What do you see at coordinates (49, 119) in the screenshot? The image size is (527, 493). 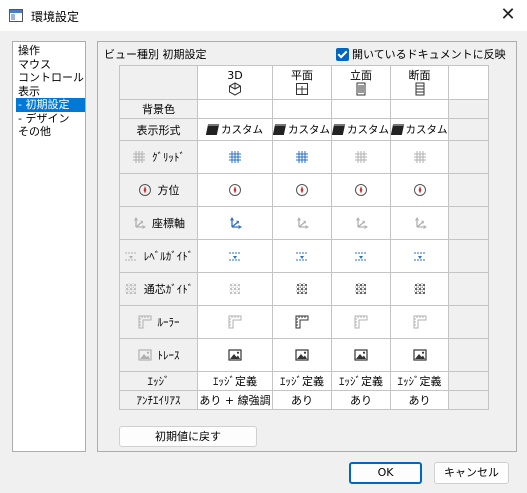 I see `category-item-design: - デザイン` at bounding box center [49, 119].